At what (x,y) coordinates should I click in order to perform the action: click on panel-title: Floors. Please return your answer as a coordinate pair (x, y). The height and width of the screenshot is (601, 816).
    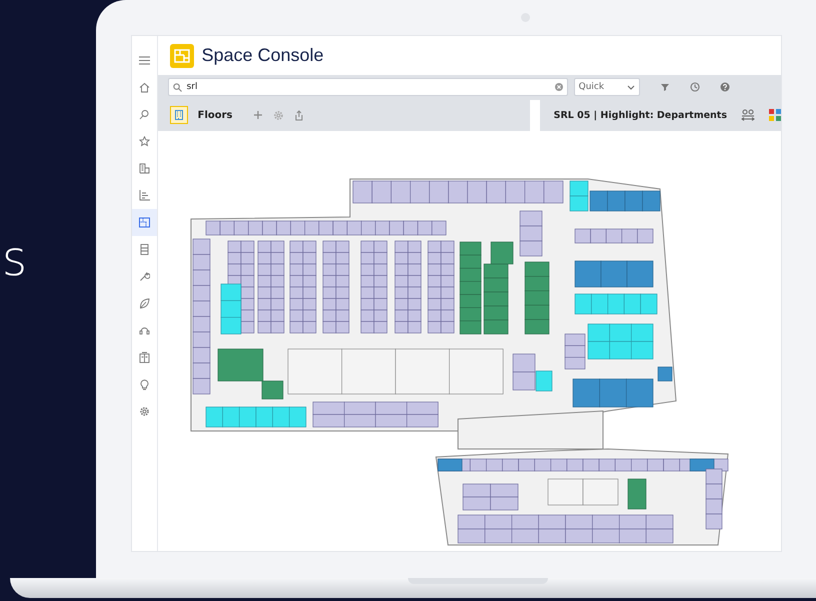
    Looking at the image, I should click on (215, 115).